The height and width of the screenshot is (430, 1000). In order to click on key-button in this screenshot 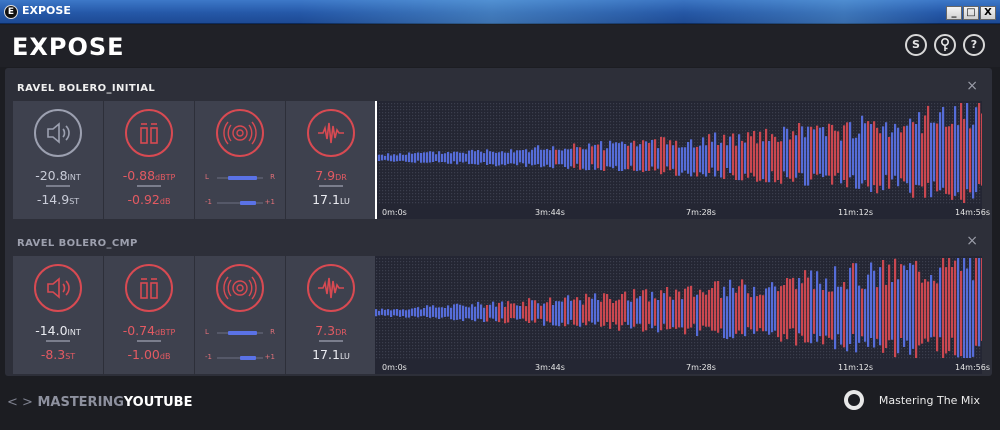, I will do `click(945, 45)`.